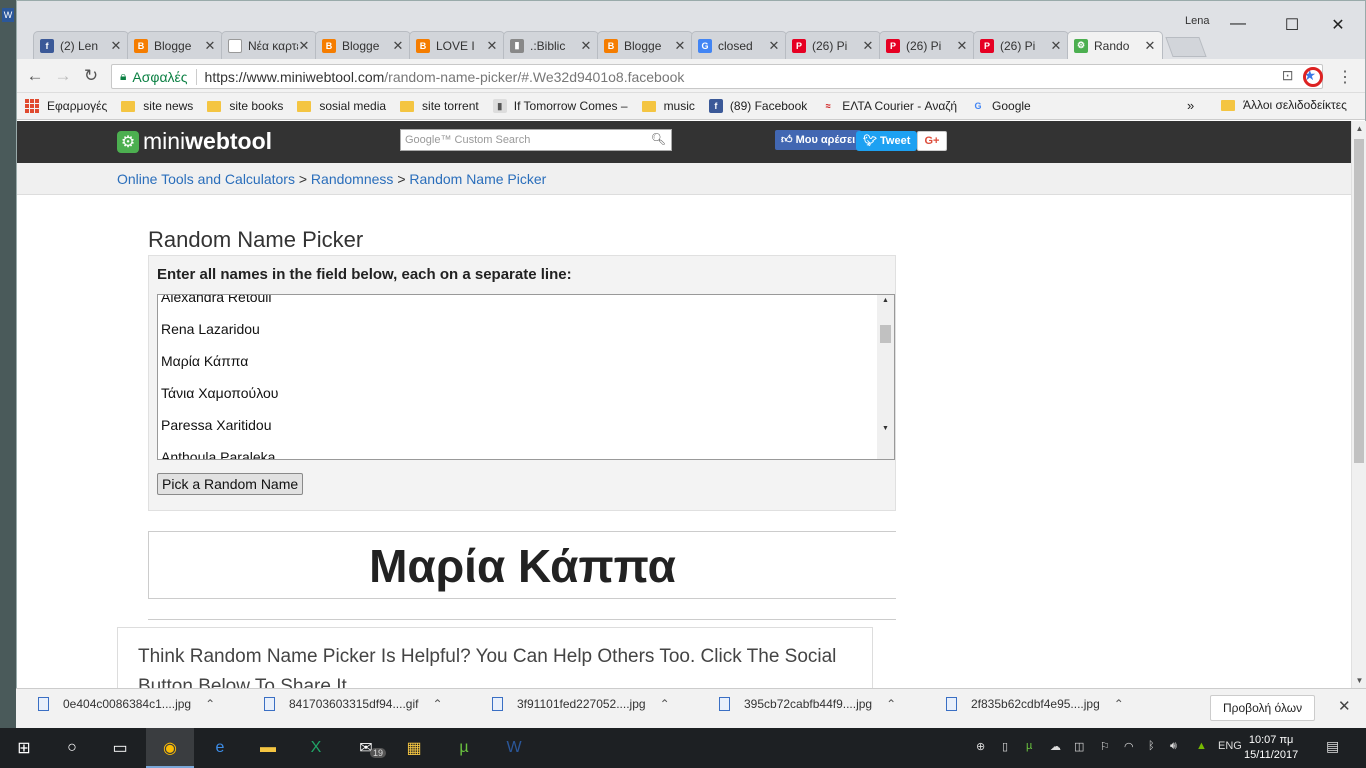  Describe the element at coordinates (560, 106) in the screenshot. I see `bookmark-item: ▮ If Tomorrow Comes –` at that location.